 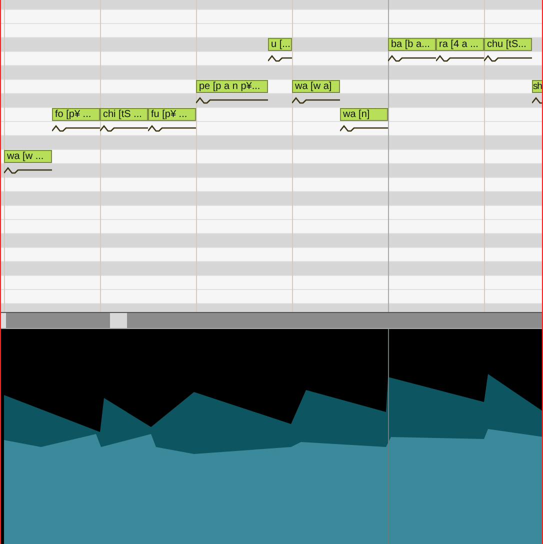 What do you see at coordinates (271, 320) in the screenshot?
I see `horizontal-scrollbar` at bounding box center [271, 320].